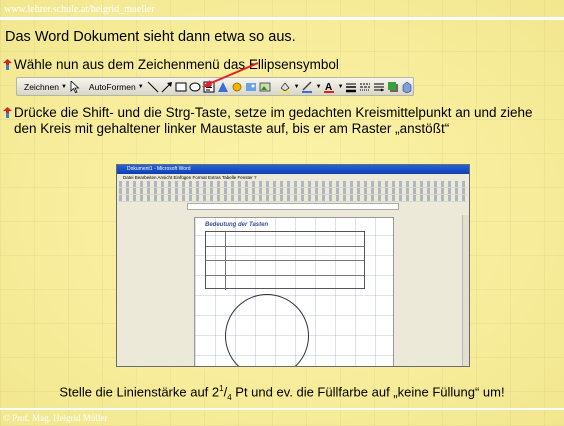  What do you see at coordinates (195, 87) in the screenshot?
I see `ellipse-icon` at bounding box center [195, 87].